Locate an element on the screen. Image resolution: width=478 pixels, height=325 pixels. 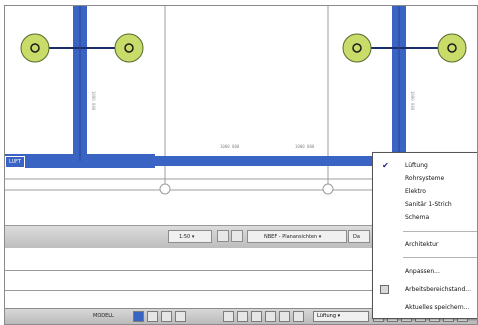
duct-tag: LUFT is located at coordinates (15, 162).